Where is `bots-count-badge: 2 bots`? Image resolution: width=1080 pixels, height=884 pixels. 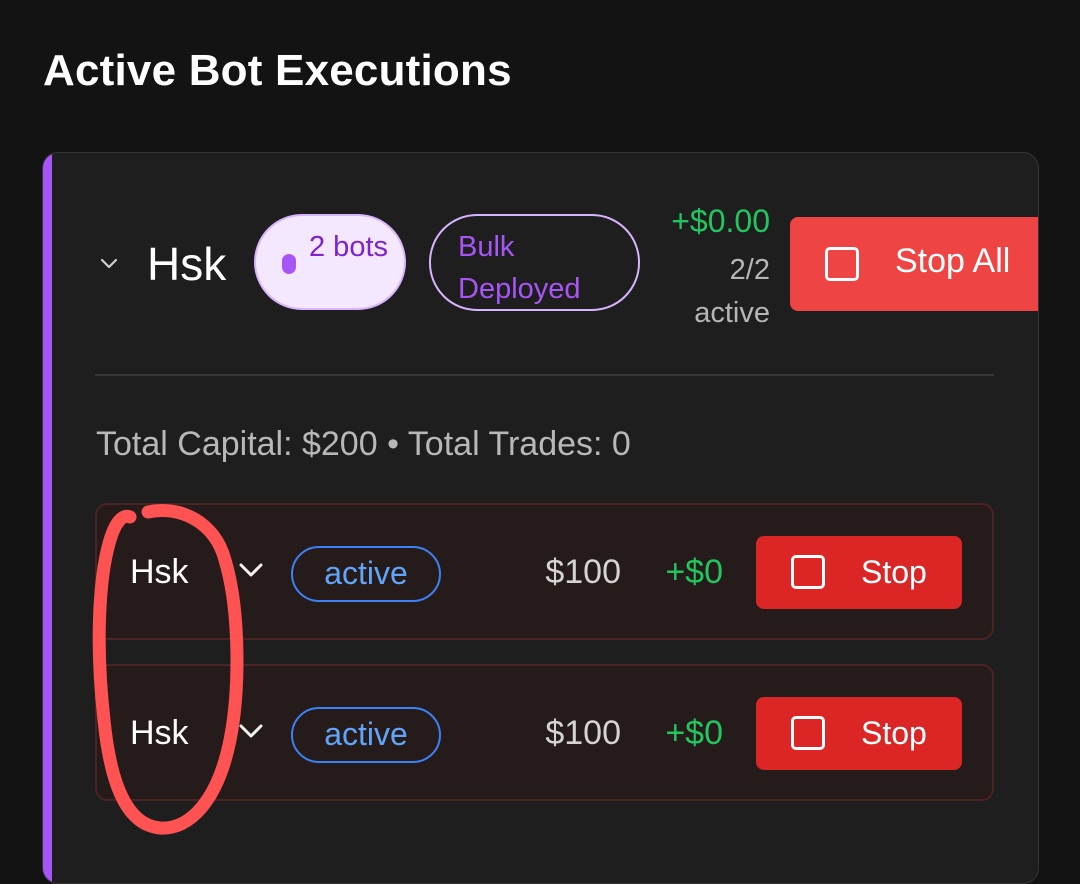 bots-count-badge: 2 bots is located at coordinates (330, 262).